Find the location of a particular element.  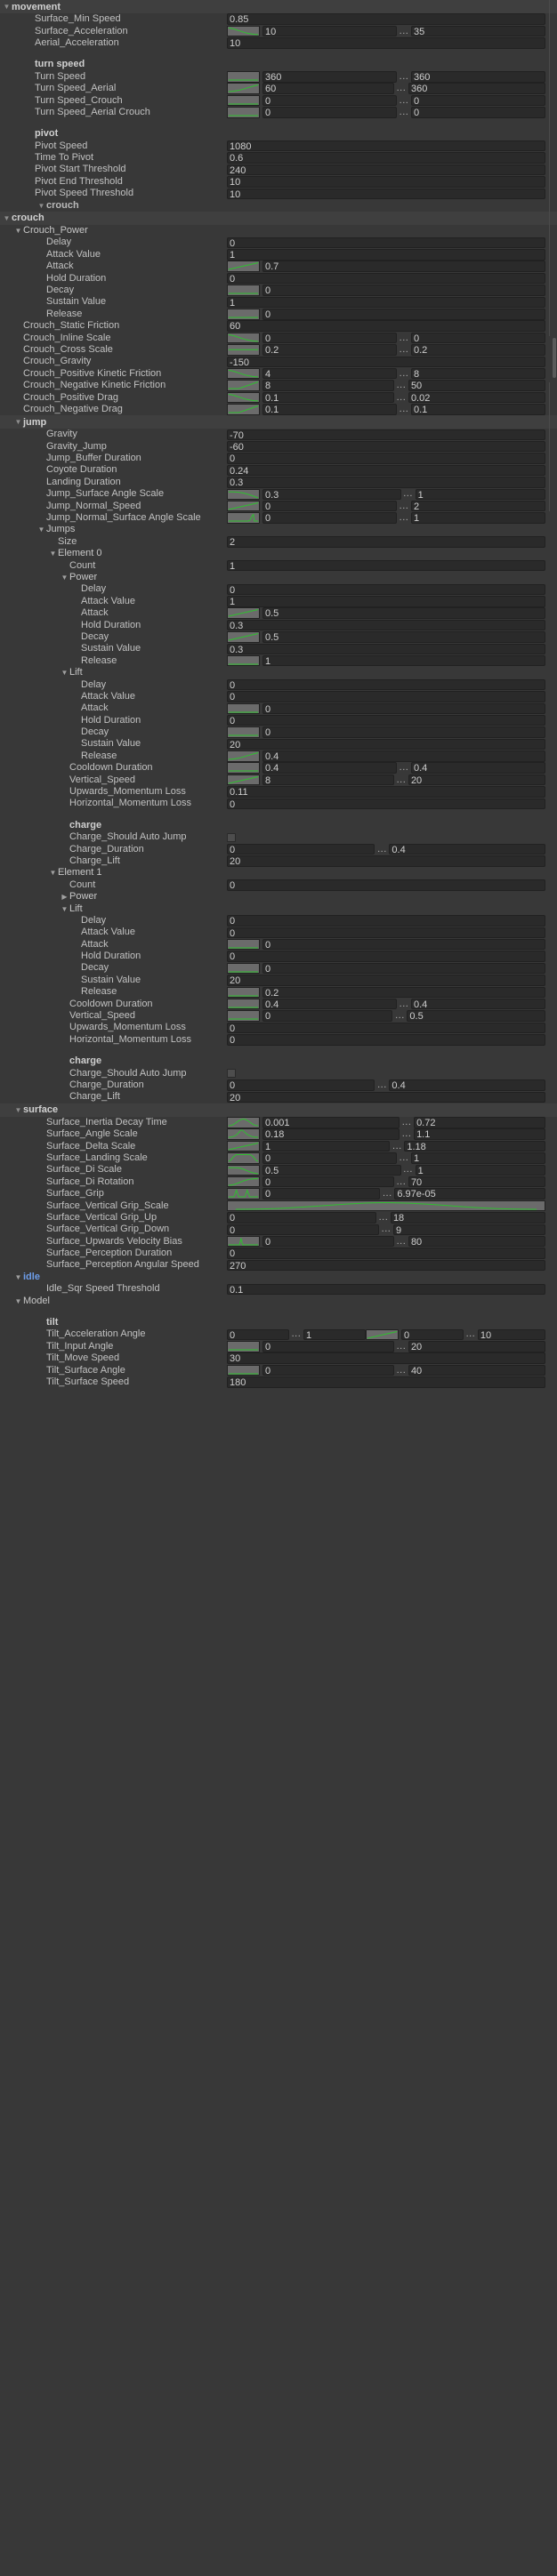

section-movement: ▼ movement is located at coordinates (278, 6).